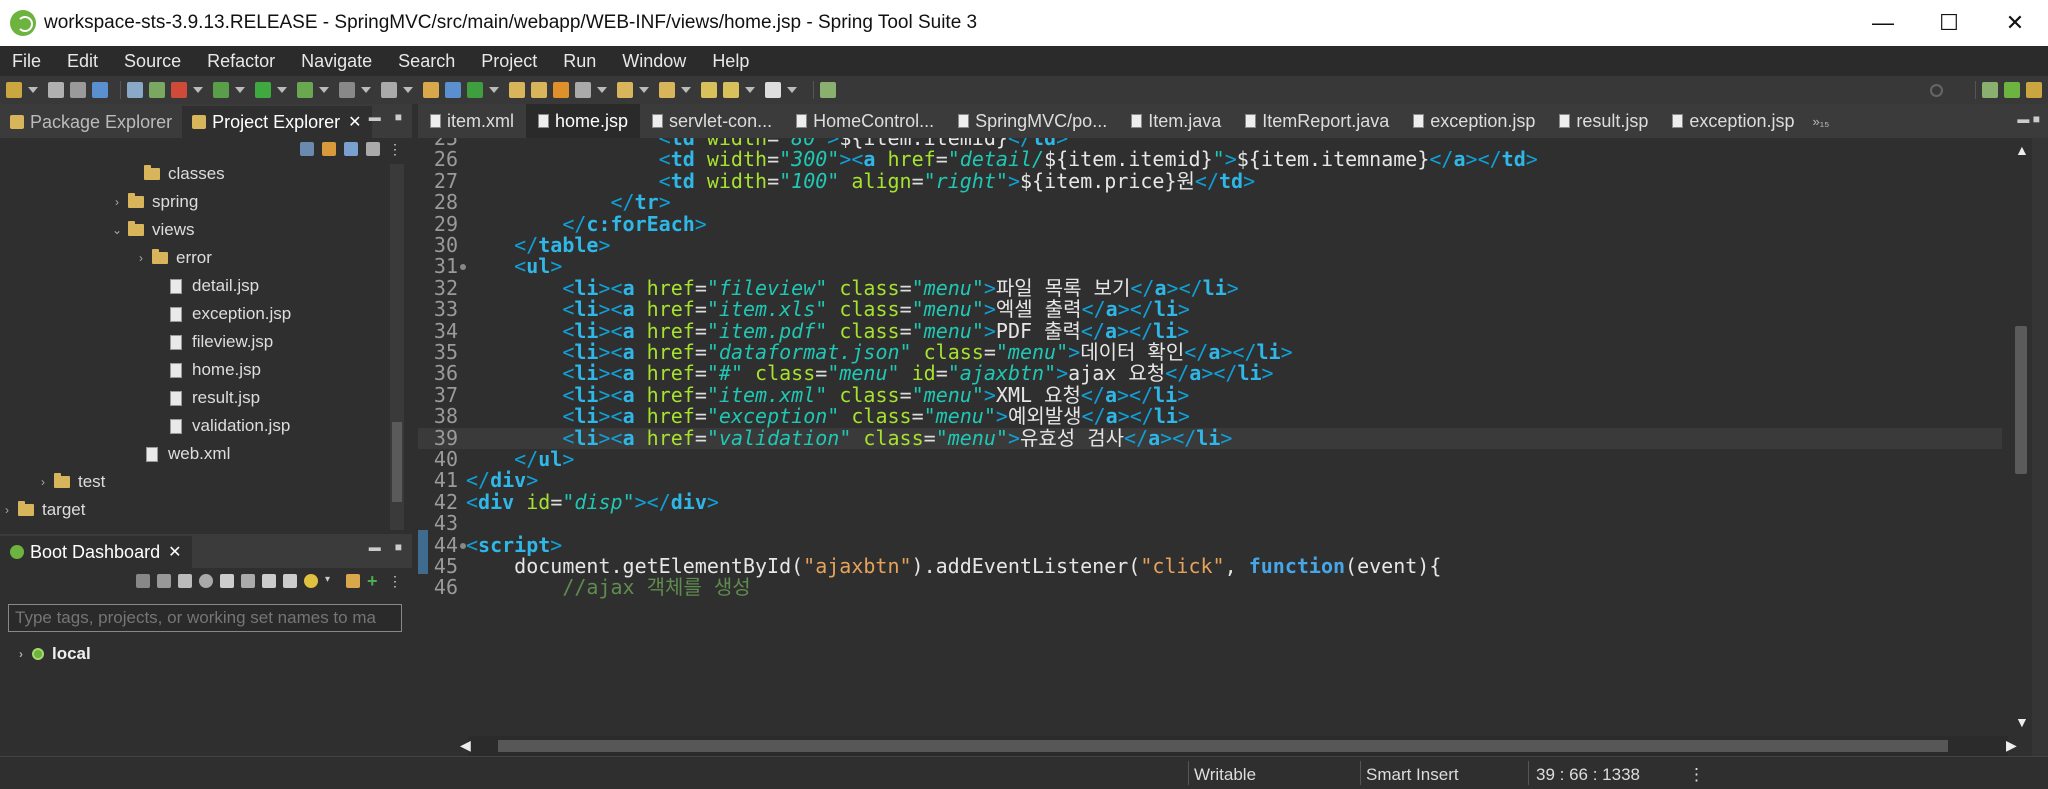 The image size is (2048, 789). Describe the element at coordinates (164, 581) in the screenshot. I see `debug-boot-icon` at that location.